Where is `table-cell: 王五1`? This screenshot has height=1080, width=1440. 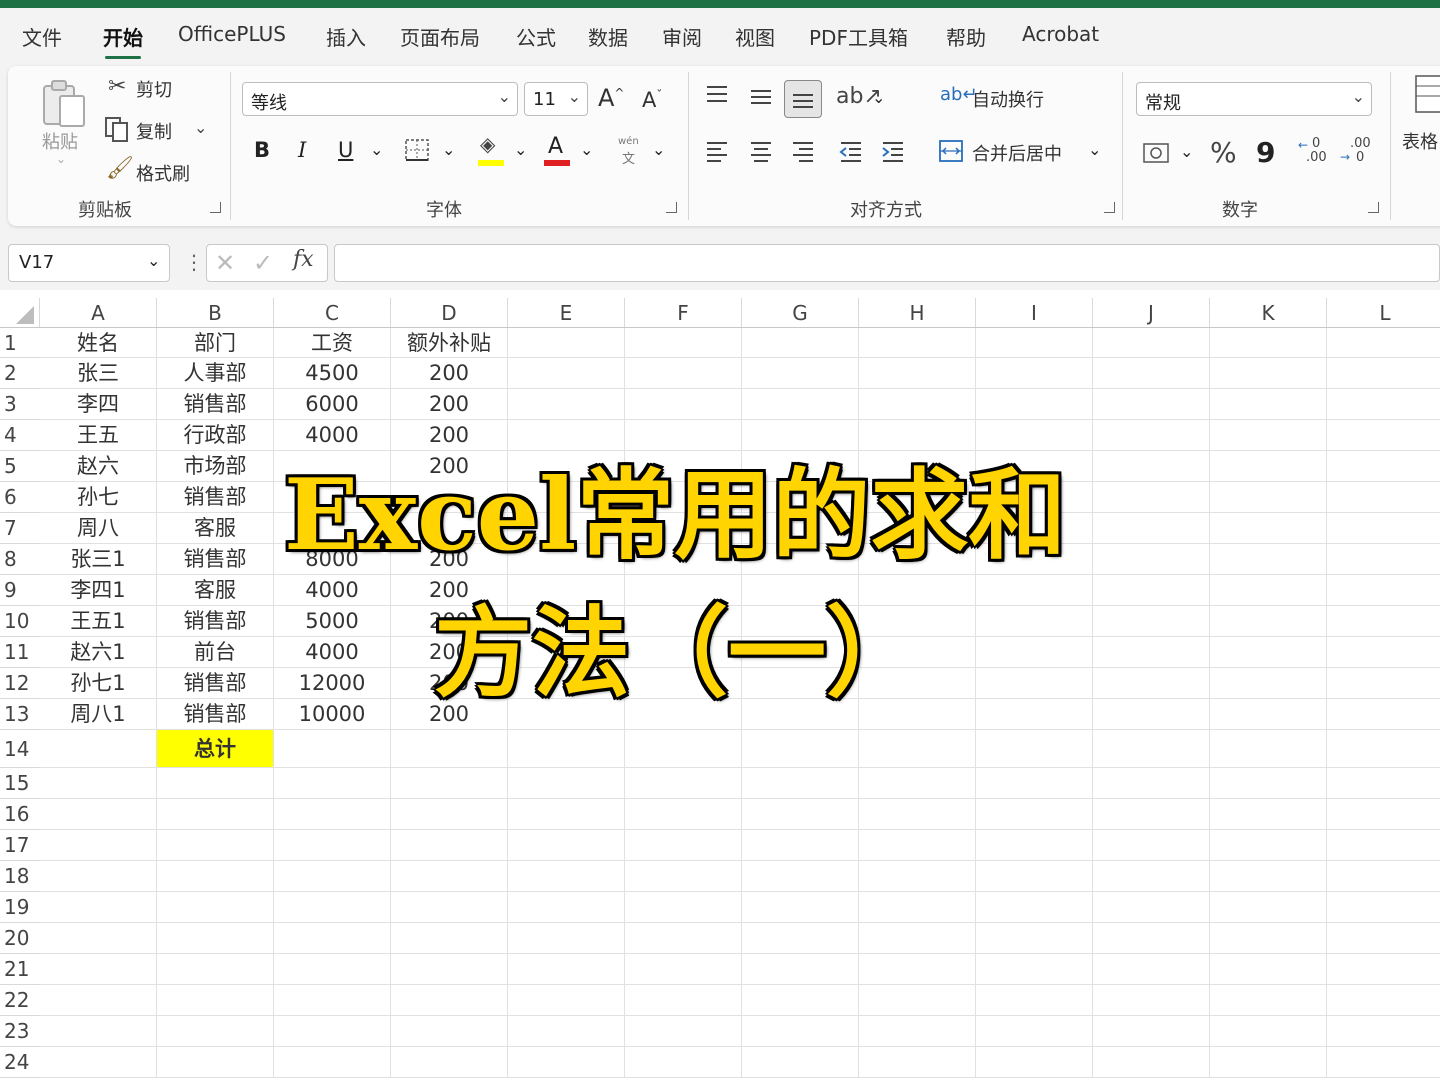
table-cell: 王五1 is located at coordinates (98, 621).